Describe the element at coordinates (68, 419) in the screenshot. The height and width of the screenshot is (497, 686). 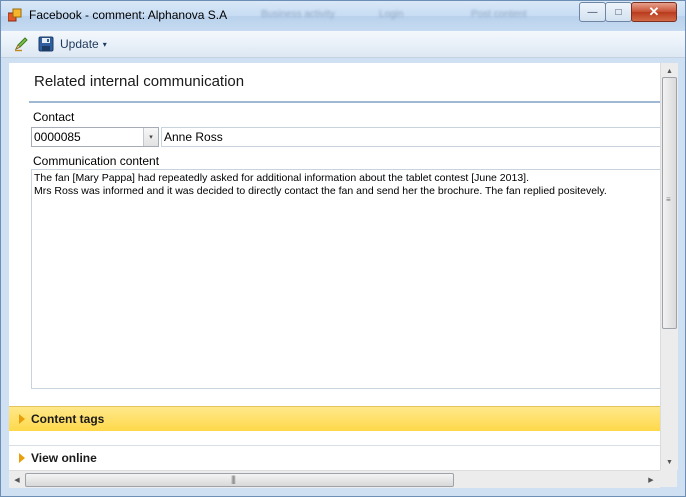
I see `content-tags-label: Content tags` at that location.